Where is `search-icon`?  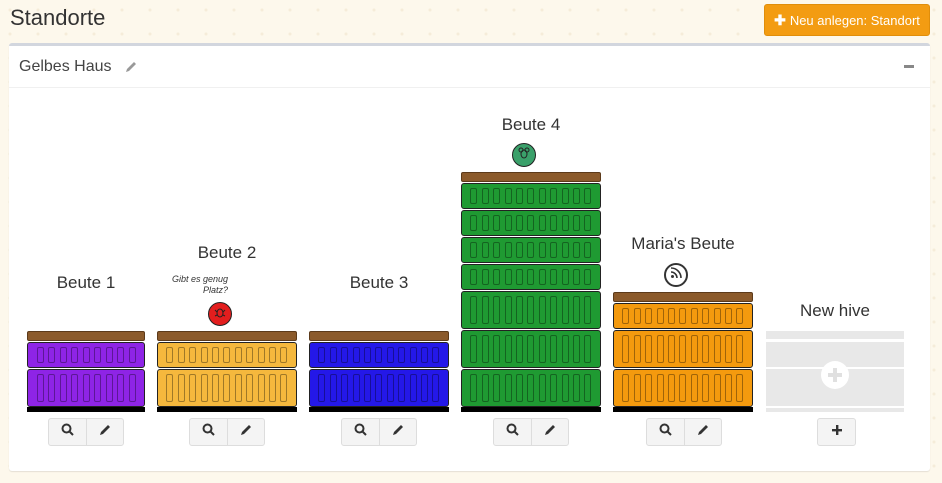
search-icon is located at coordinates (360, 432).